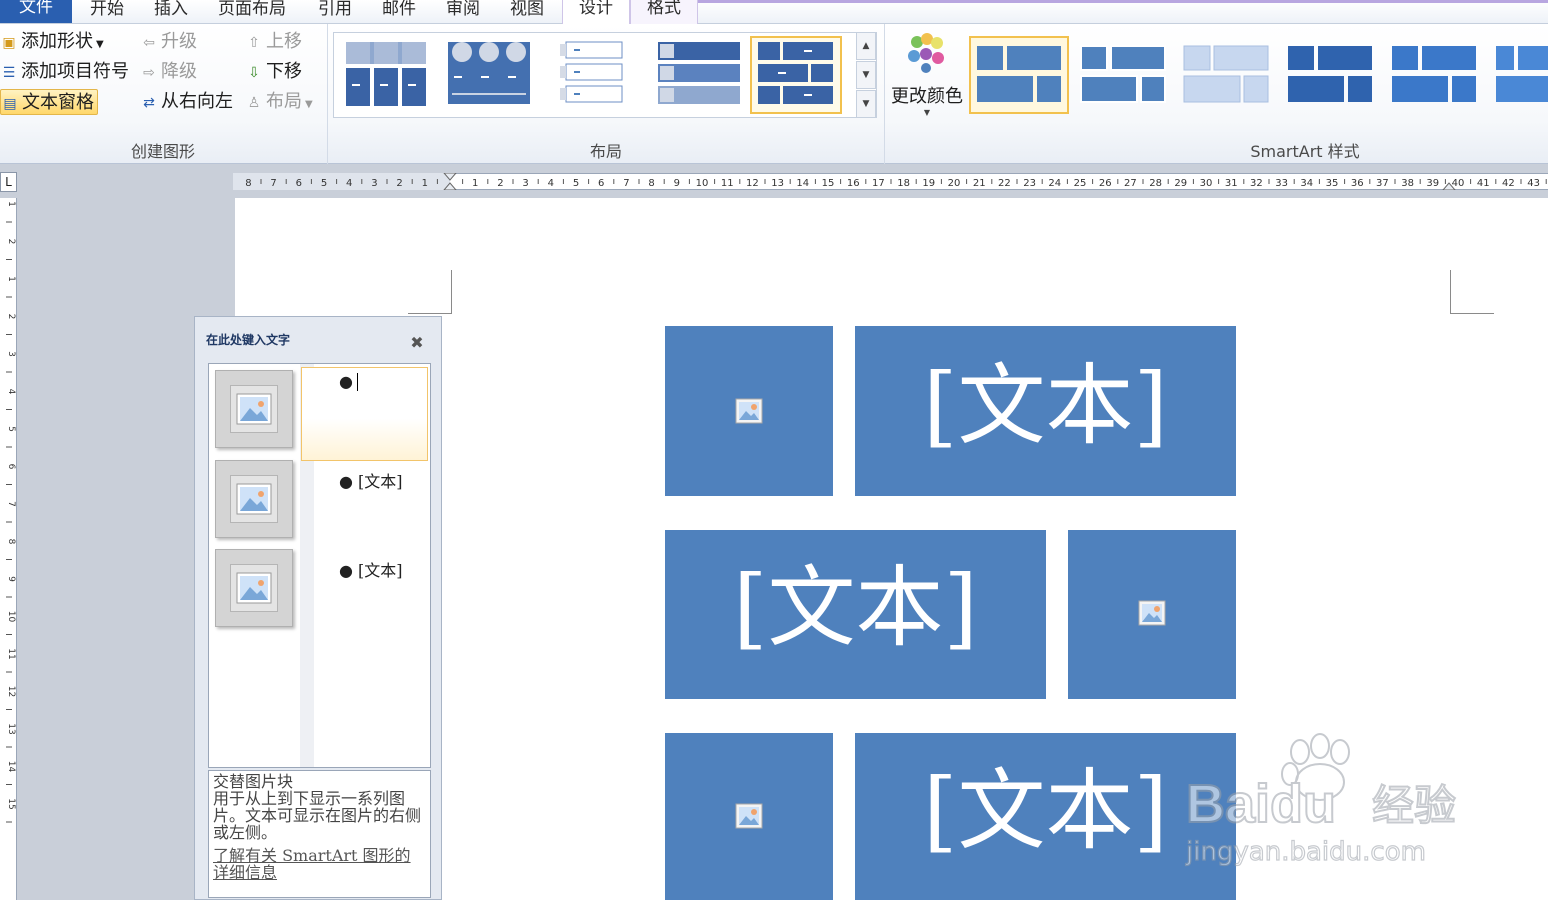 This screenshot has width=1548, height=900. I want to click on promote-button: ⇦ 升级, so click(168, 42).